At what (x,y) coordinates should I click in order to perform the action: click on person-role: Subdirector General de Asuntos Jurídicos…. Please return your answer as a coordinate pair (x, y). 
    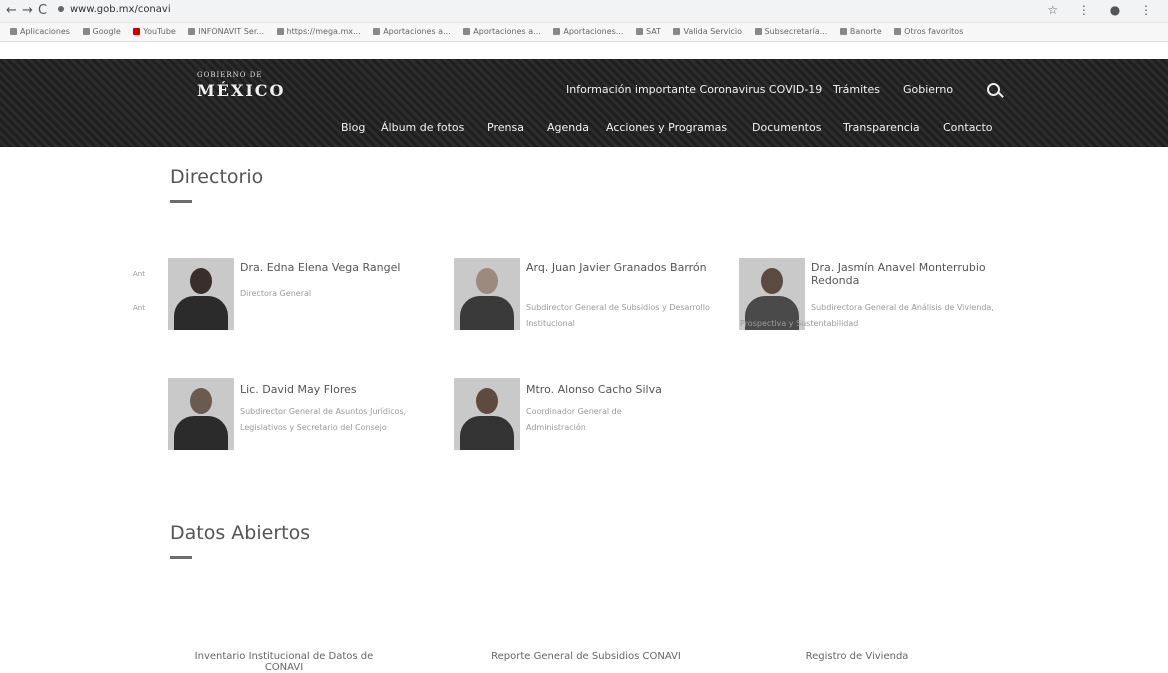
    Looking at the image, I should click on (323, 419).